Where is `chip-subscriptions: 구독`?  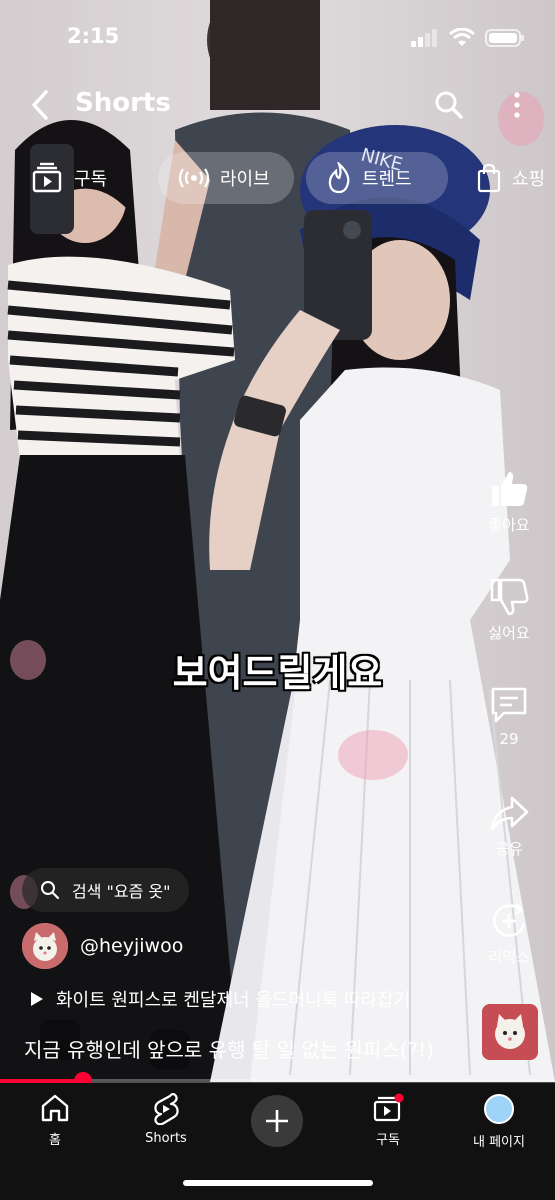
chip-subscriptions: 구독 is located at coordinates (80, 178).